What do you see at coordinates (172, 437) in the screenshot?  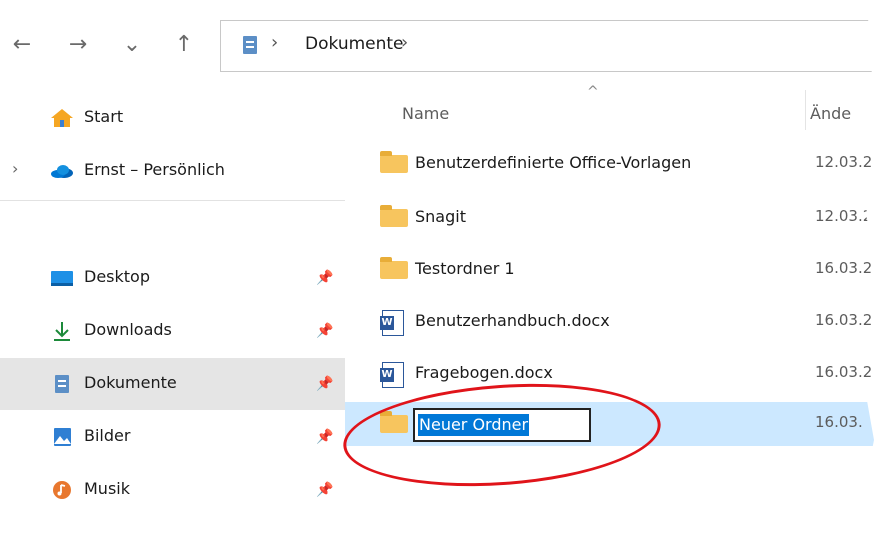 I see `sidebar-item-bilder: Bilder 📌` at bounding box center [172, 437].